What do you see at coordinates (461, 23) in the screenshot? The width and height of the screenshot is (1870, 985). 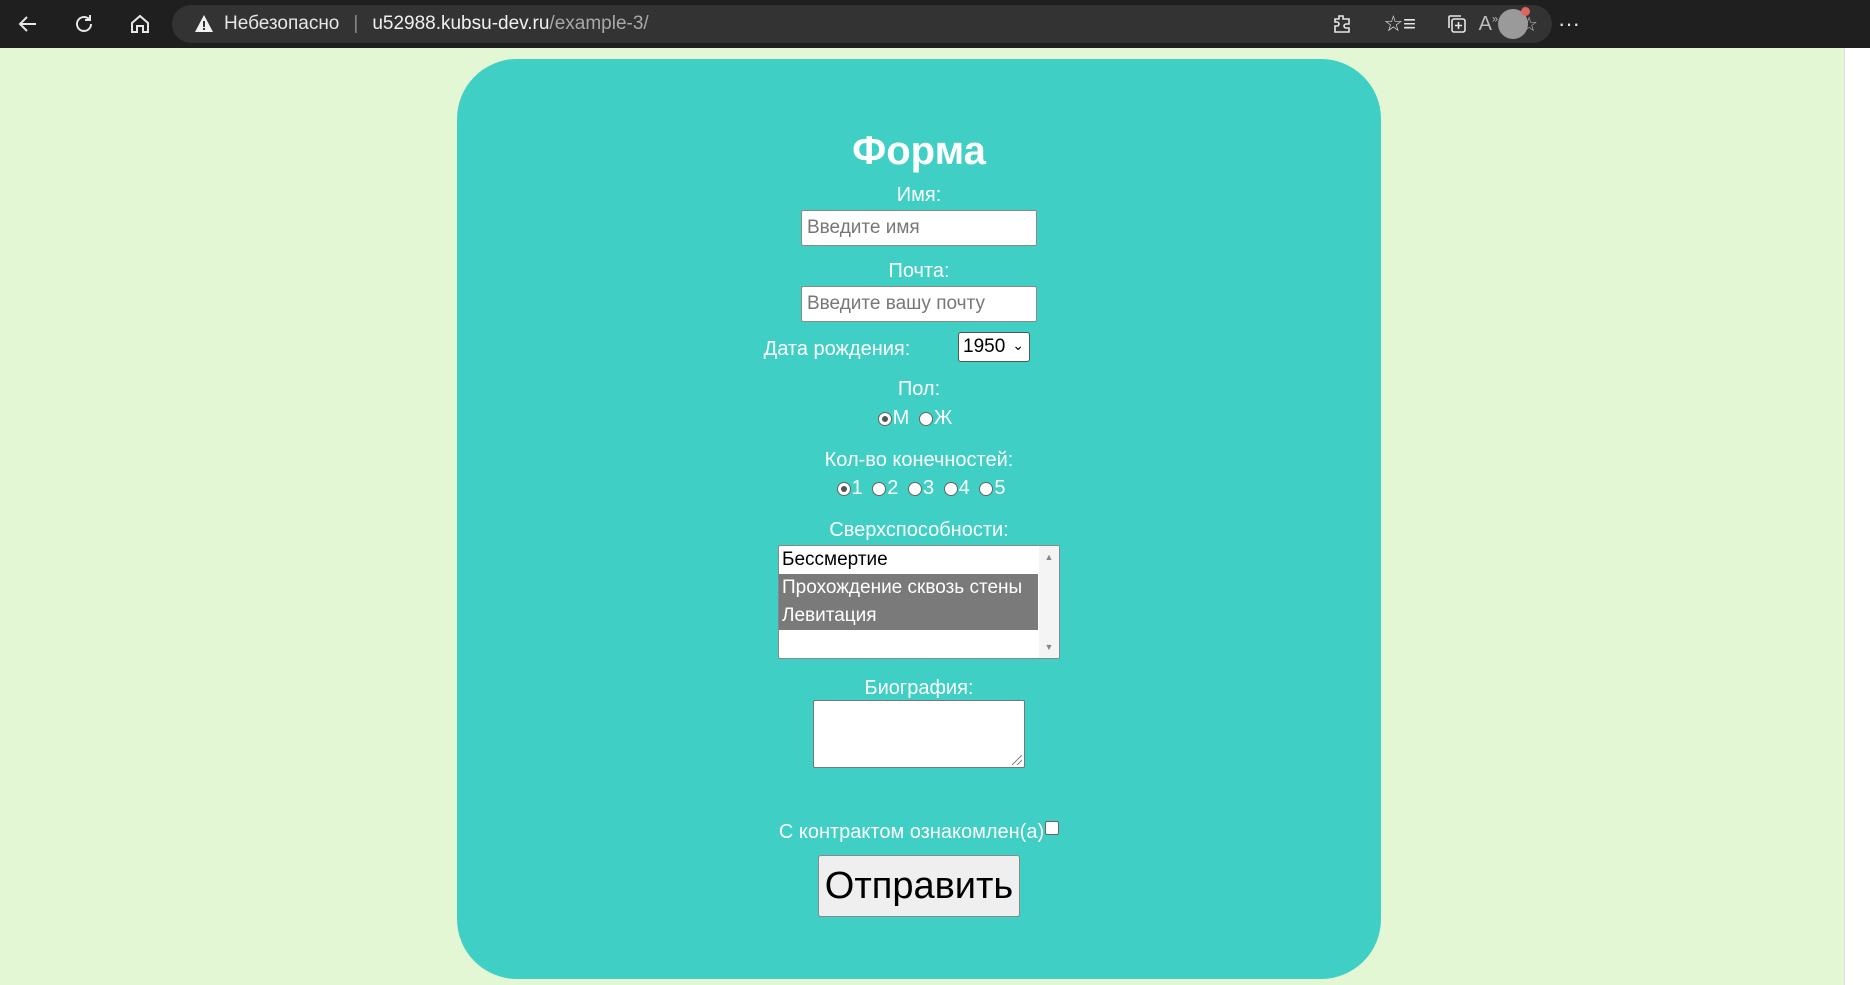 I see `url-host: u52988.kubsu-dev.ru` at bounding box center [461, 23].